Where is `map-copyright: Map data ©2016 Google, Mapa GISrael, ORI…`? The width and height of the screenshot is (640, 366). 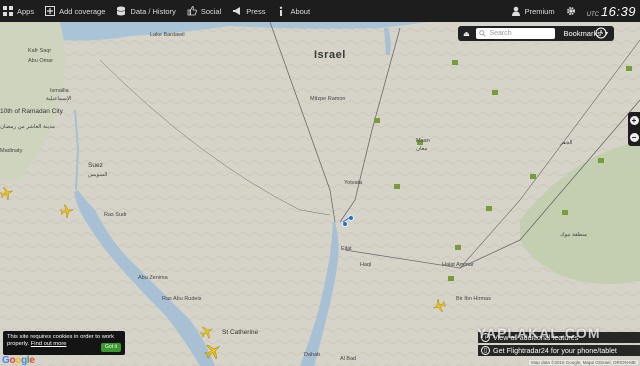
map-copyright: Map data ©2016 Google, Mapa GISrael, ORI… is located at coordinates (583, 362).